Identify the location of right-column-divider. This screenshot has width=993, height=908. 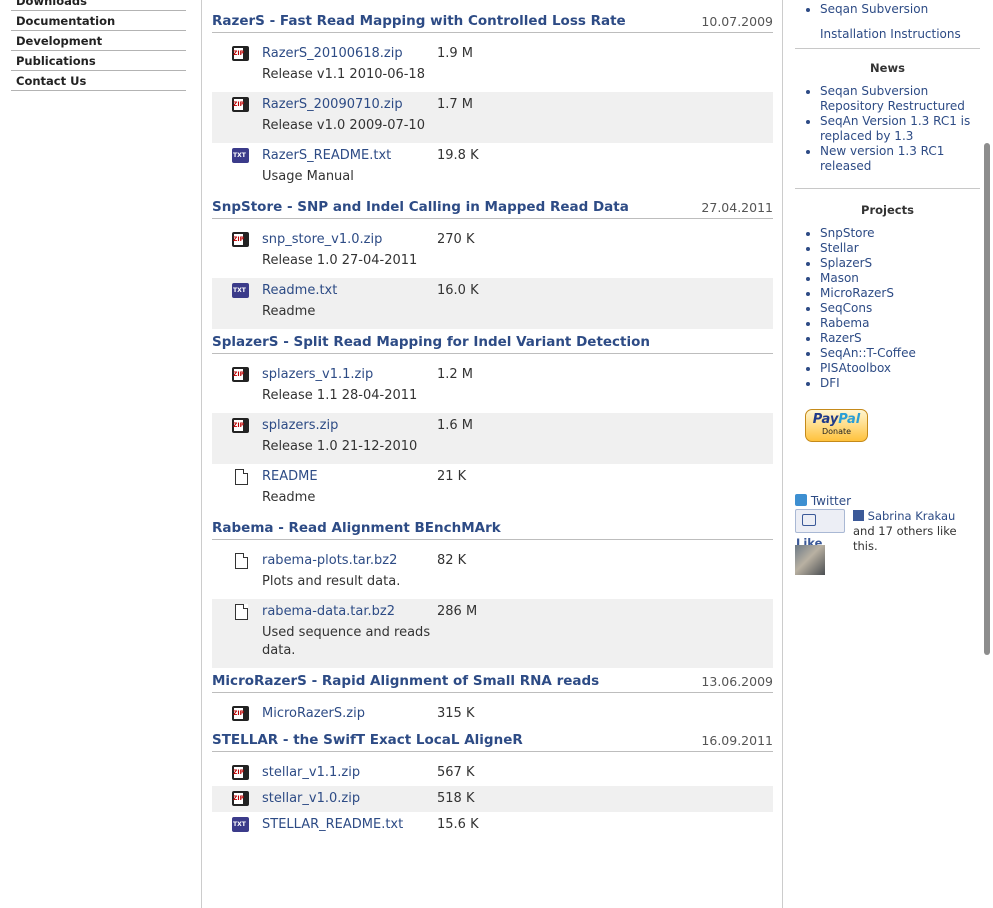
(782, 454).